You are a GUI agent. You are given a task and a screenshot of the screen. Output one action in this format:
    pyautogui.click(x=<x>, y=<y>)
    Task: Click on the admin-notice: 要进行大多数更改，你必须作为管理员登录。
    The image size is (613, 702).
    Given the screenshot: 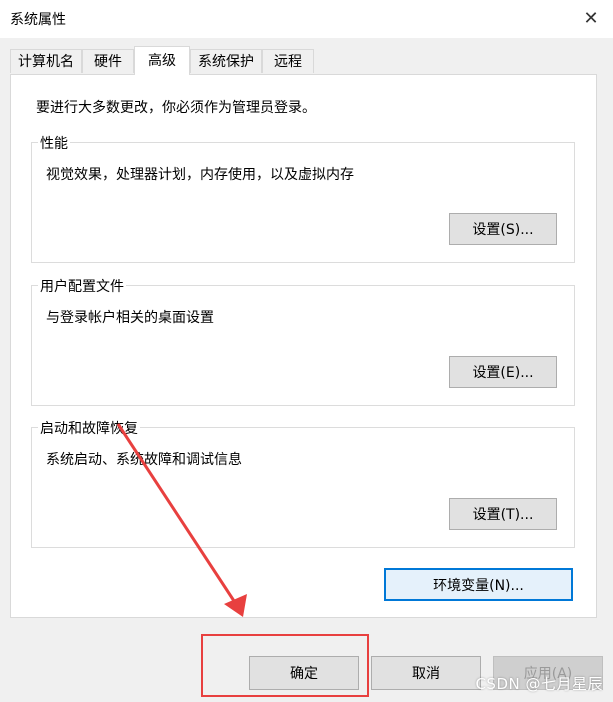 What is the action you would take?
    pyautogui.click(x=176, y=108)
    